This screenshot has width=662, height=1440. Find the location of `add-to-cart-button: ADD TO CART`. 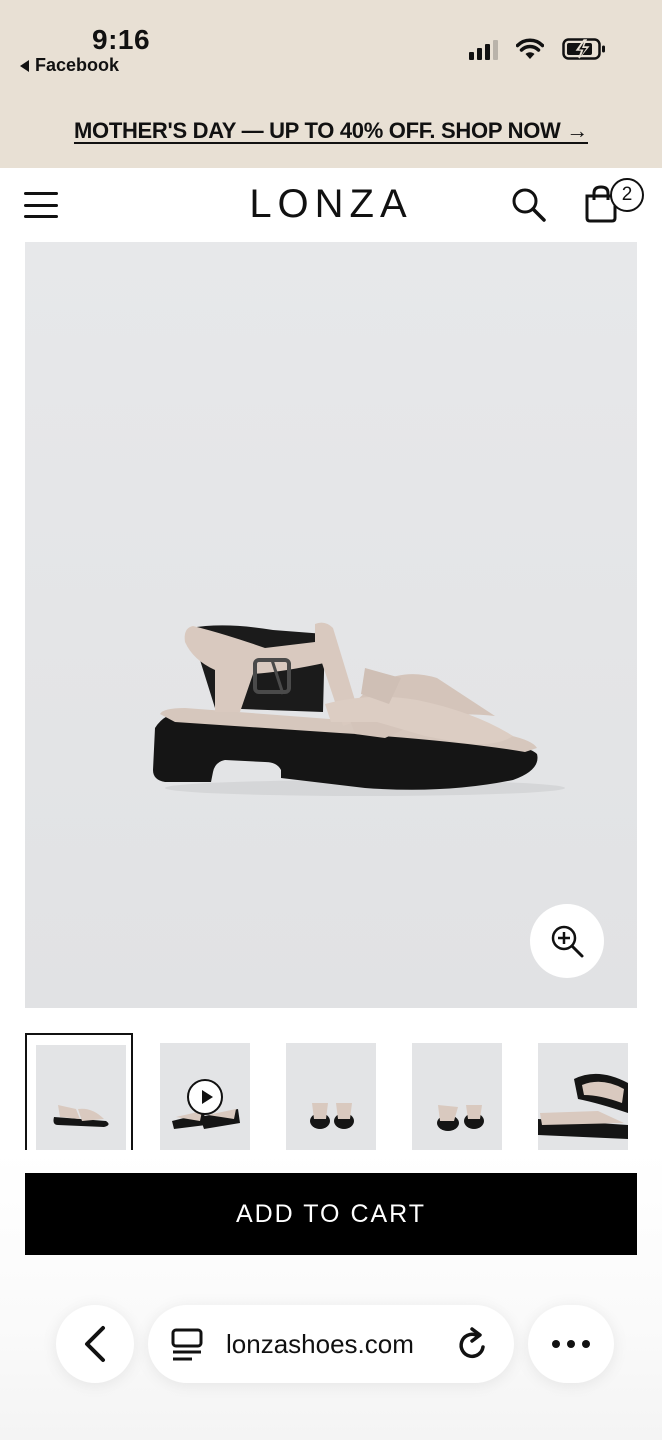

add-to-cart-button: ADD TO CART is located at coordinates (331, 1214).